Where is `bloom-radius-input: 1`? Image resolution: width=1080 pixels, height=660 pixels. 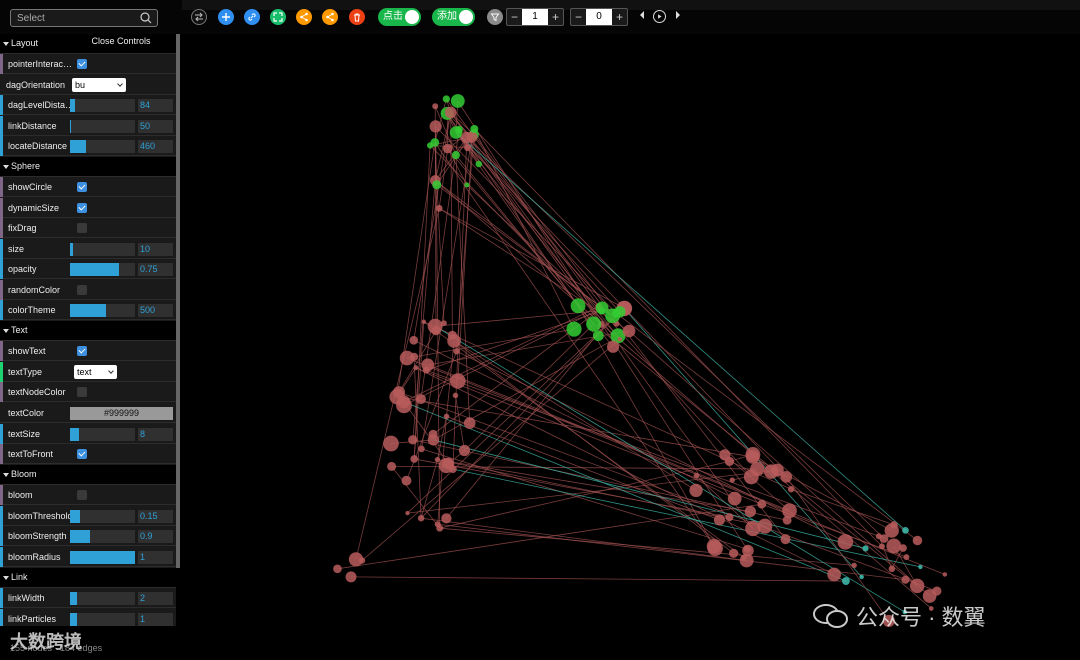 bloom-radius-input: 1 is located at coordinates (155, 557).